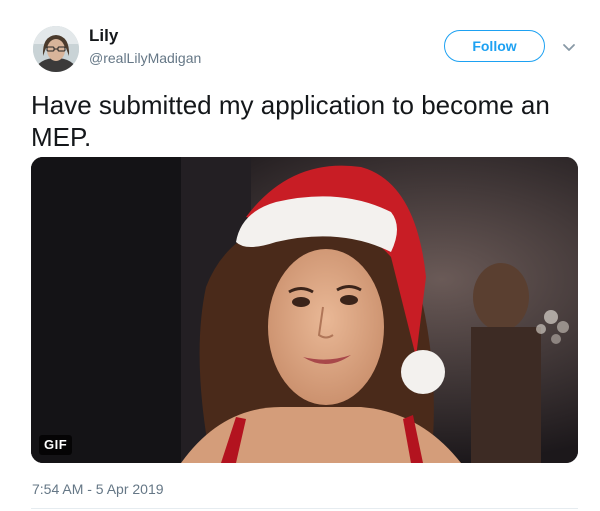 This screenshot has height=511, width=600. Describe the element at coordinates (304, 508) in the screenshot. I see `divider` at that location.